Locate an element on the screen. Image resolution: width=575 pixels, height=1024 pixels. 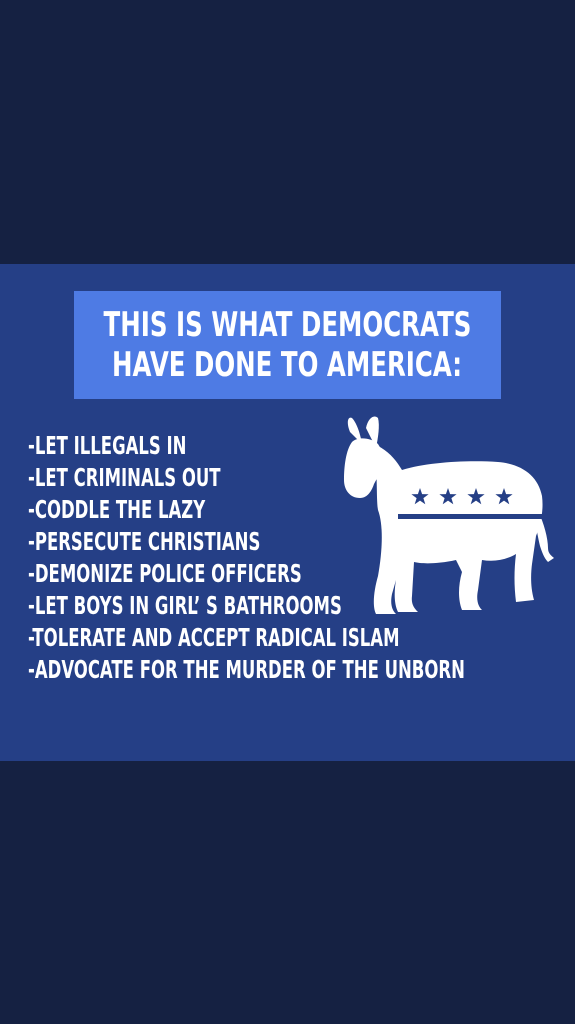
list-item: -LET CRIMINALS OUT is located at coordinates (124, 477).